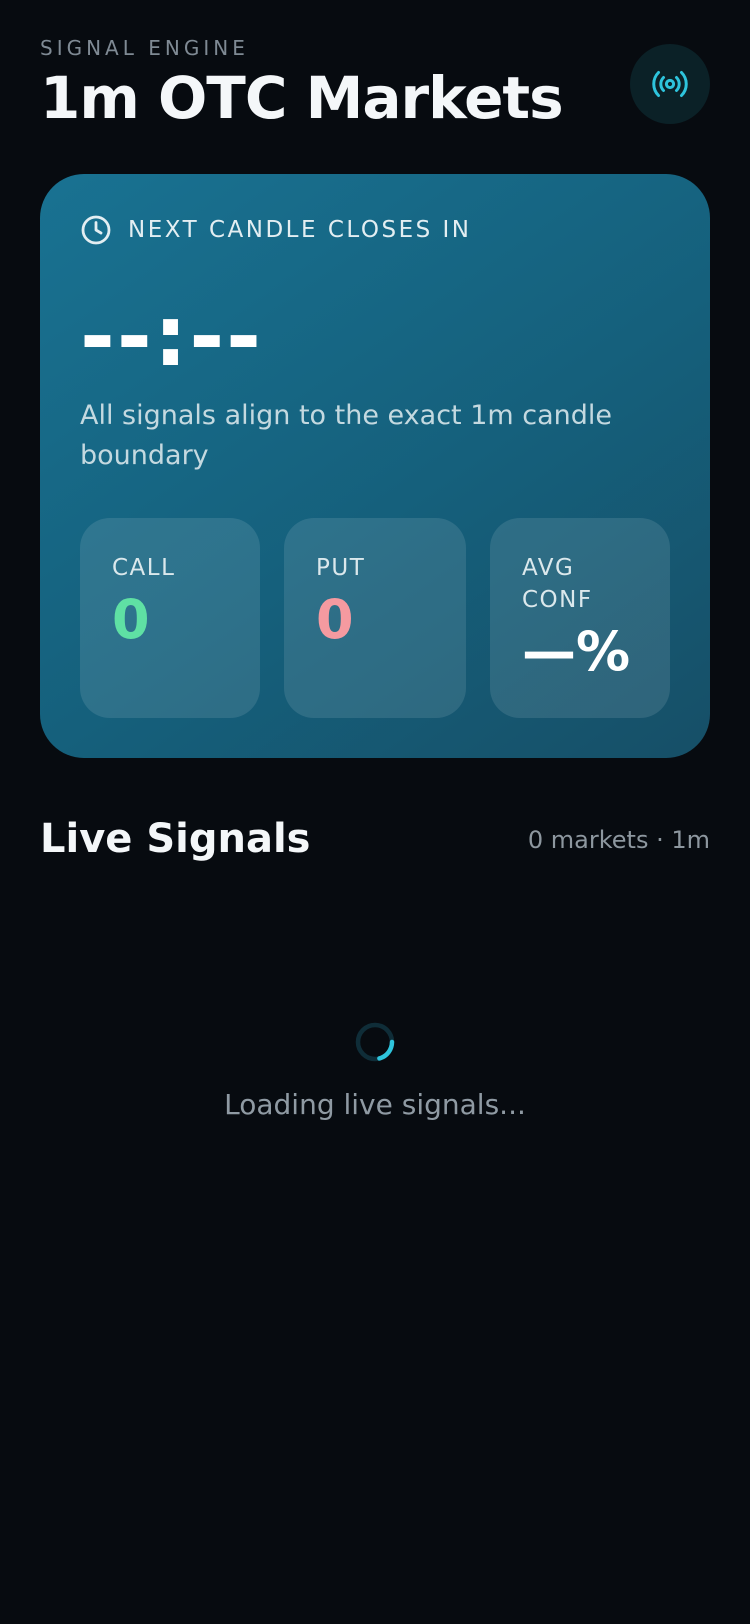 This screenshot has width=750, height=1624. I want to click on page-header: SIGNAL ENGINE 1m OTC Markets, so click(375, 86).